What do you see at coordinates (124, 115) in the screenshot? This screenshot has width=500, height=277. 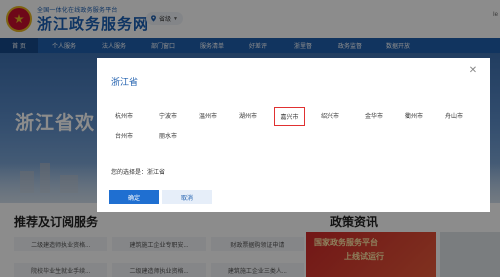 I see `city-option-hangzhou: 杭州市` at bounding box center [124, 115].